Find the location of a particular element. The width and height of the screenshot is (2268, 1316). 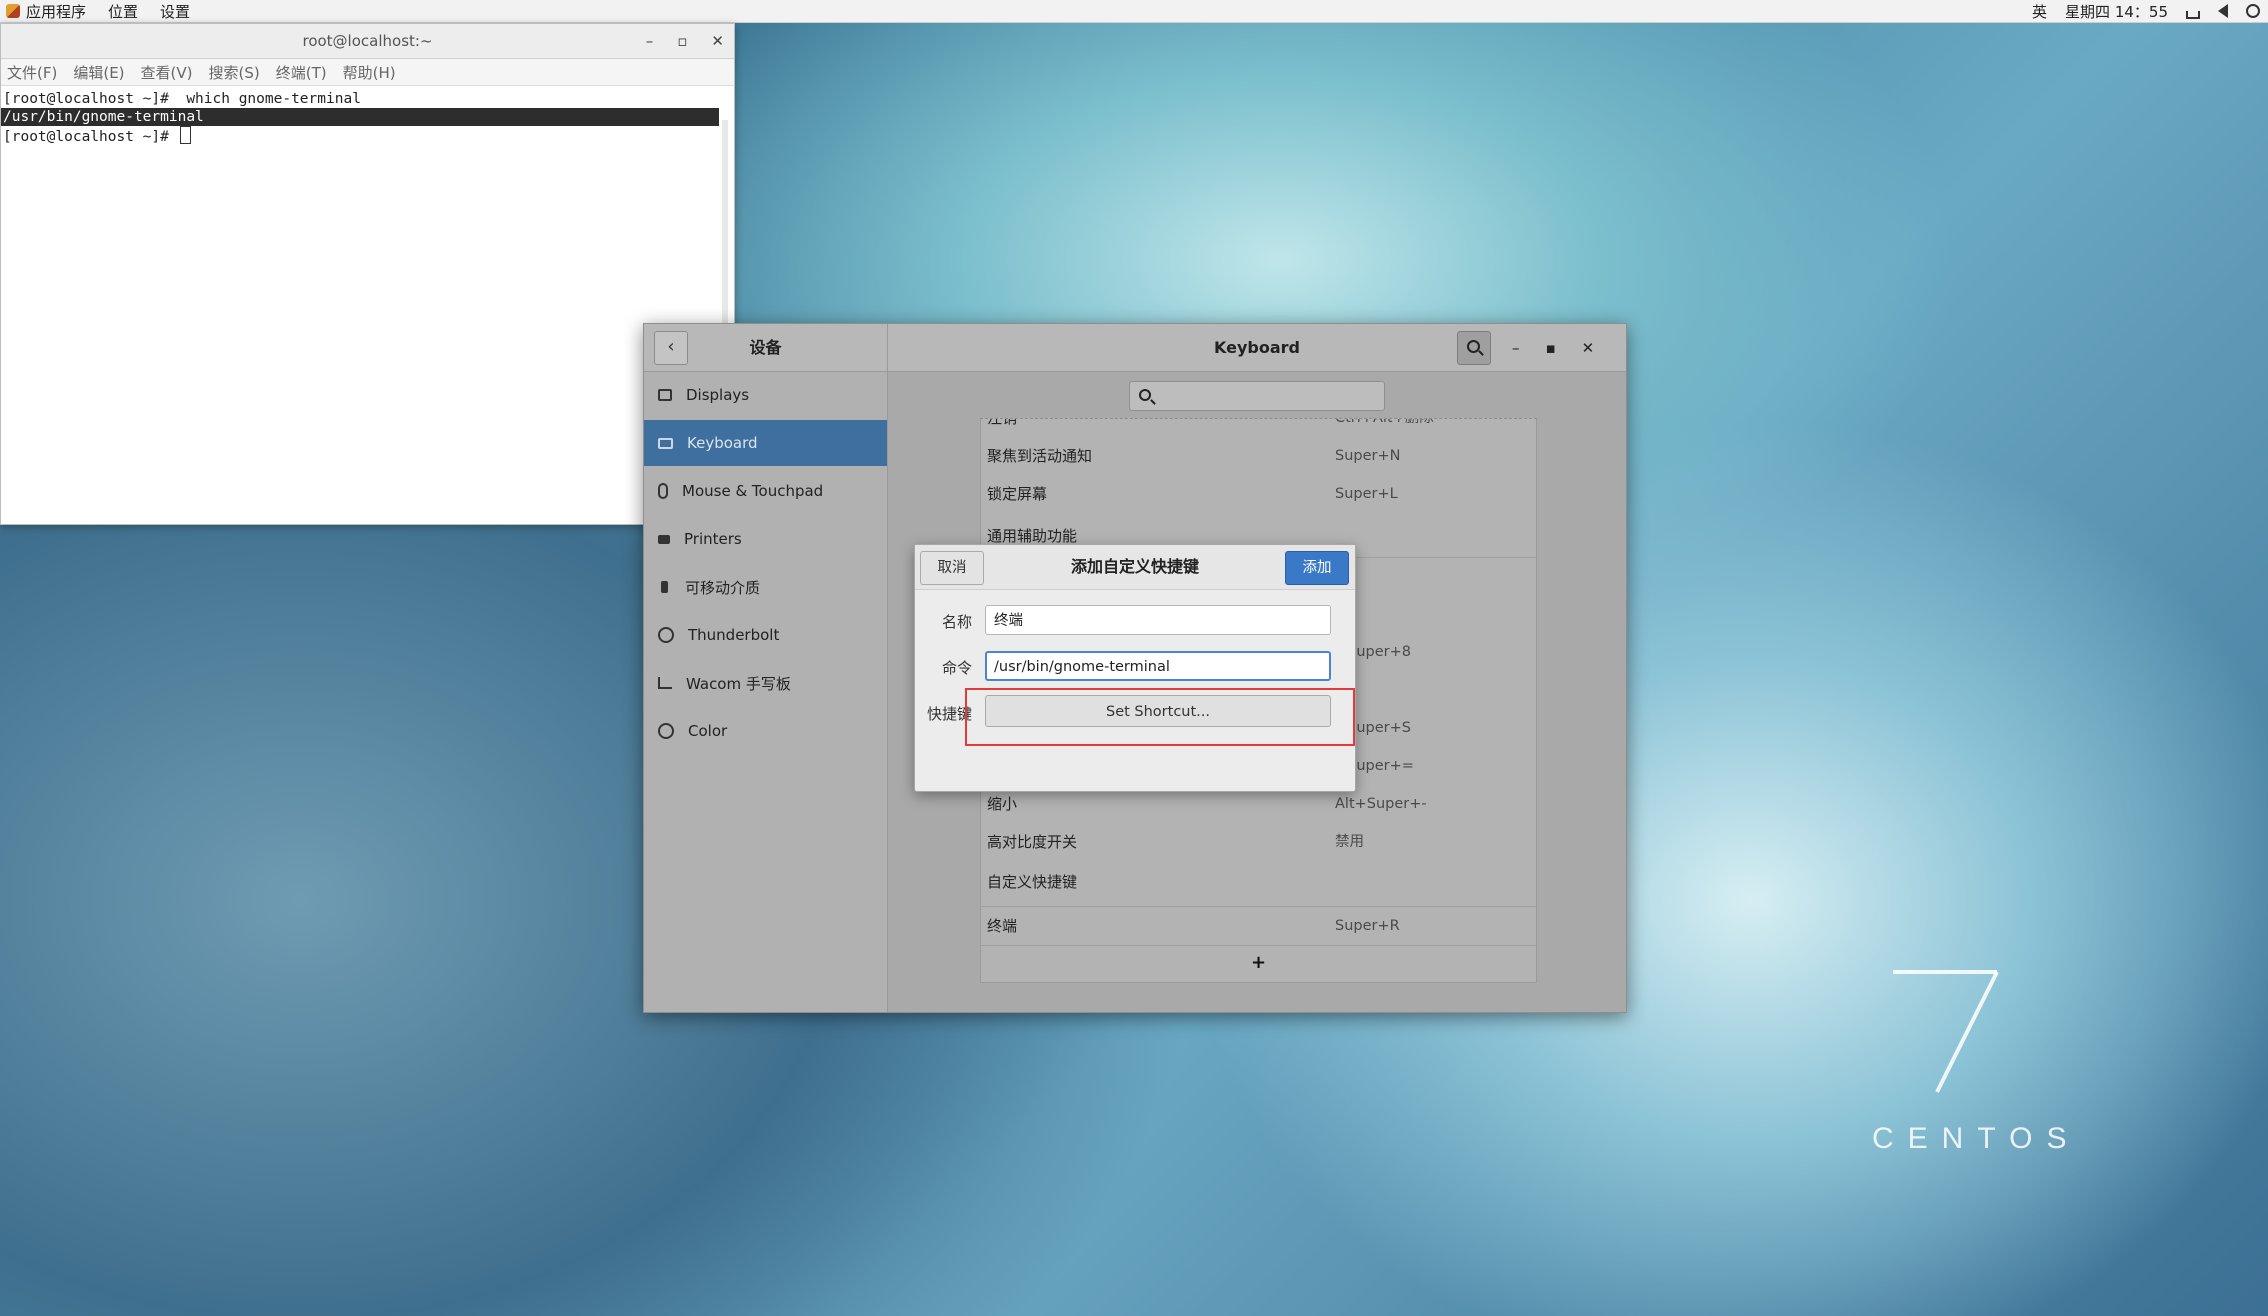

custom-shortcut-row: 终端 Super+R is located at coordinates (1258, 925).